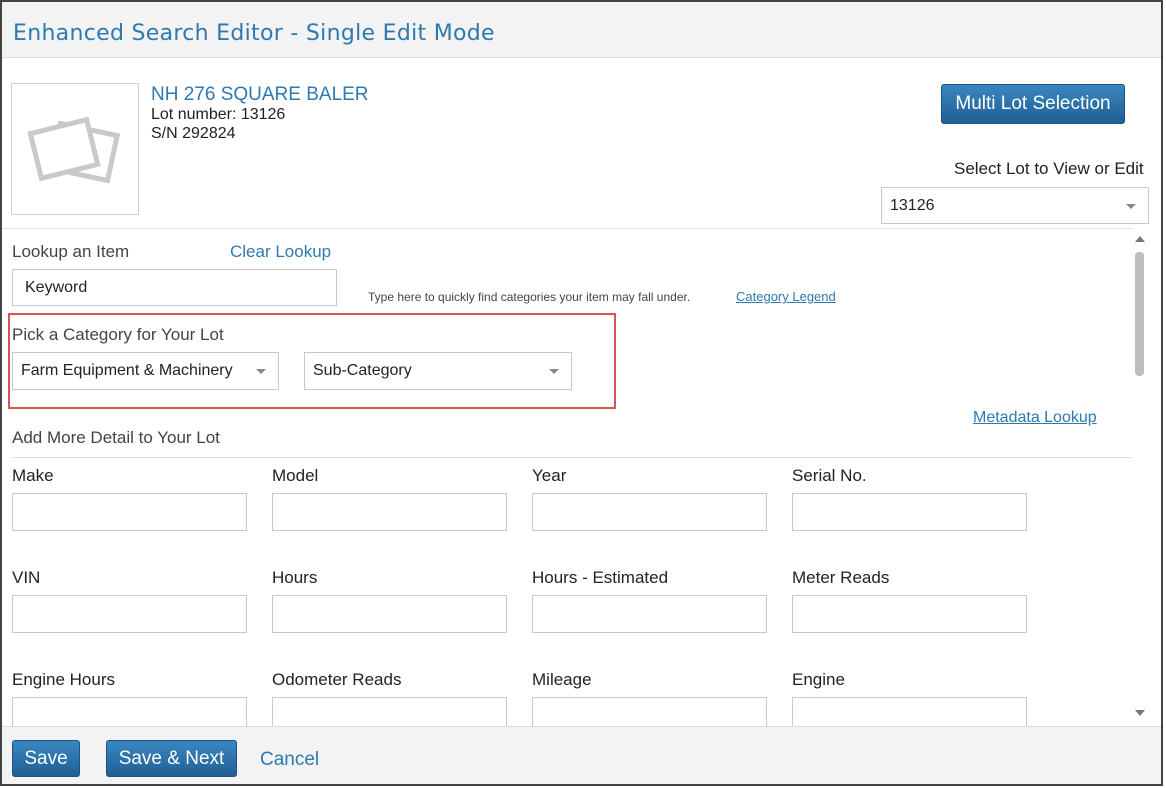 This screenshot has width=1166, height=788. What do you see at coordinates (909, 512) in the screenshot?
I see `serial-input` at bounding box center [909, 512].